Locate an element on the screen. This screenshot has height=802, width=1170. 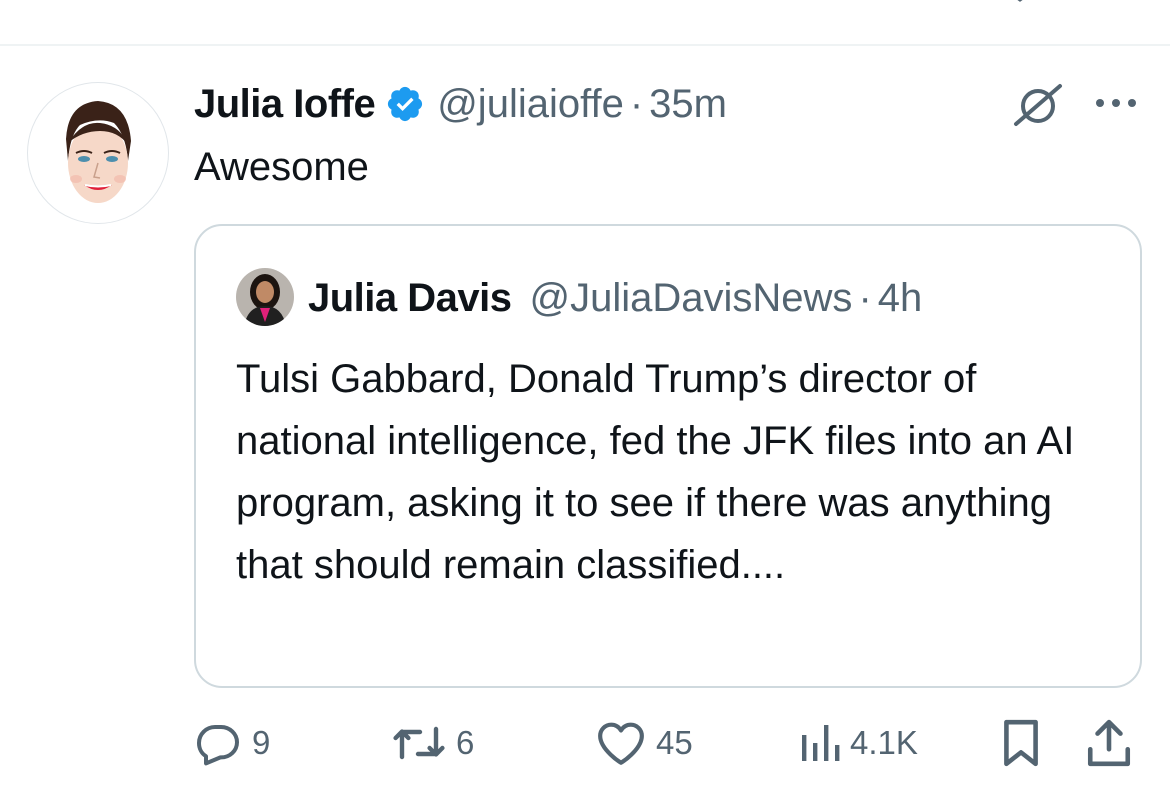
like-count: 45 is located at coordinates (674, 742).